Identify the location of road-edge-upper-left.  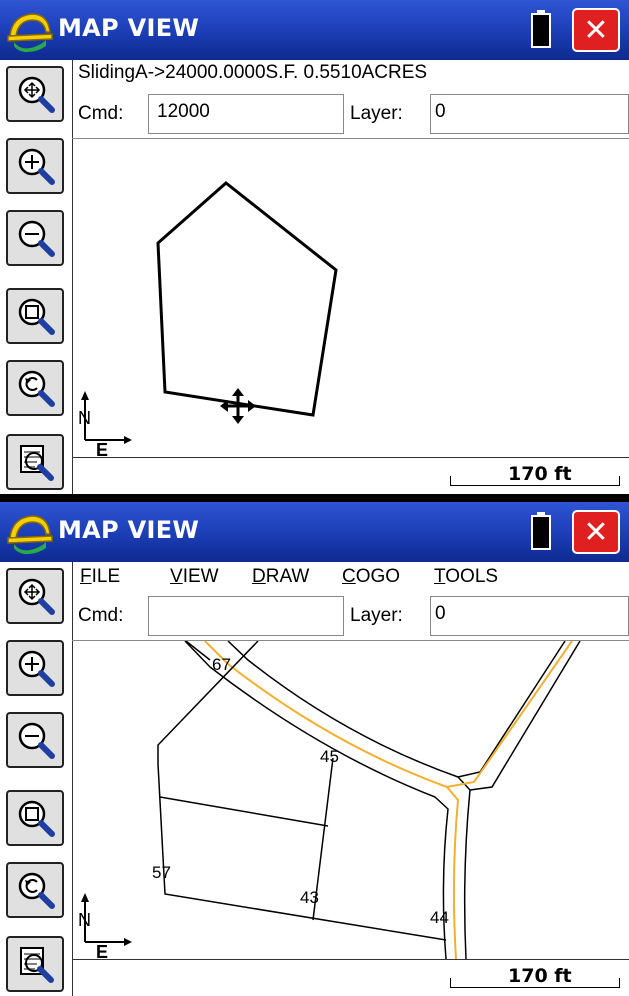
(511, 709).